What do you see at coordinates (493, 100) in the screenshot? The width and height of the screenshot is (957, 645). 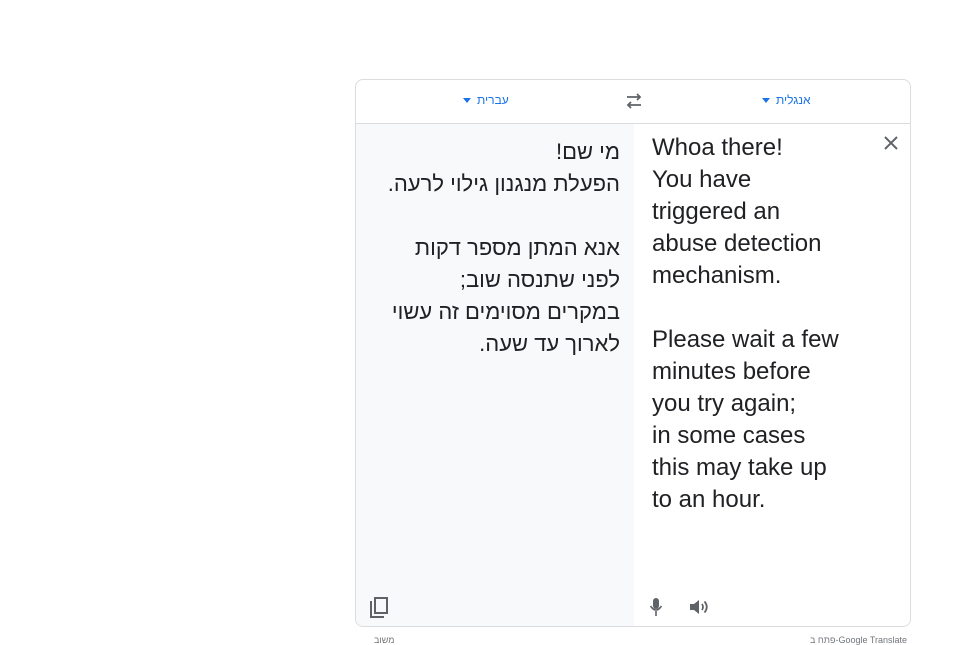 I see `source-language-label: עברית` at bounding box center [493, 100].